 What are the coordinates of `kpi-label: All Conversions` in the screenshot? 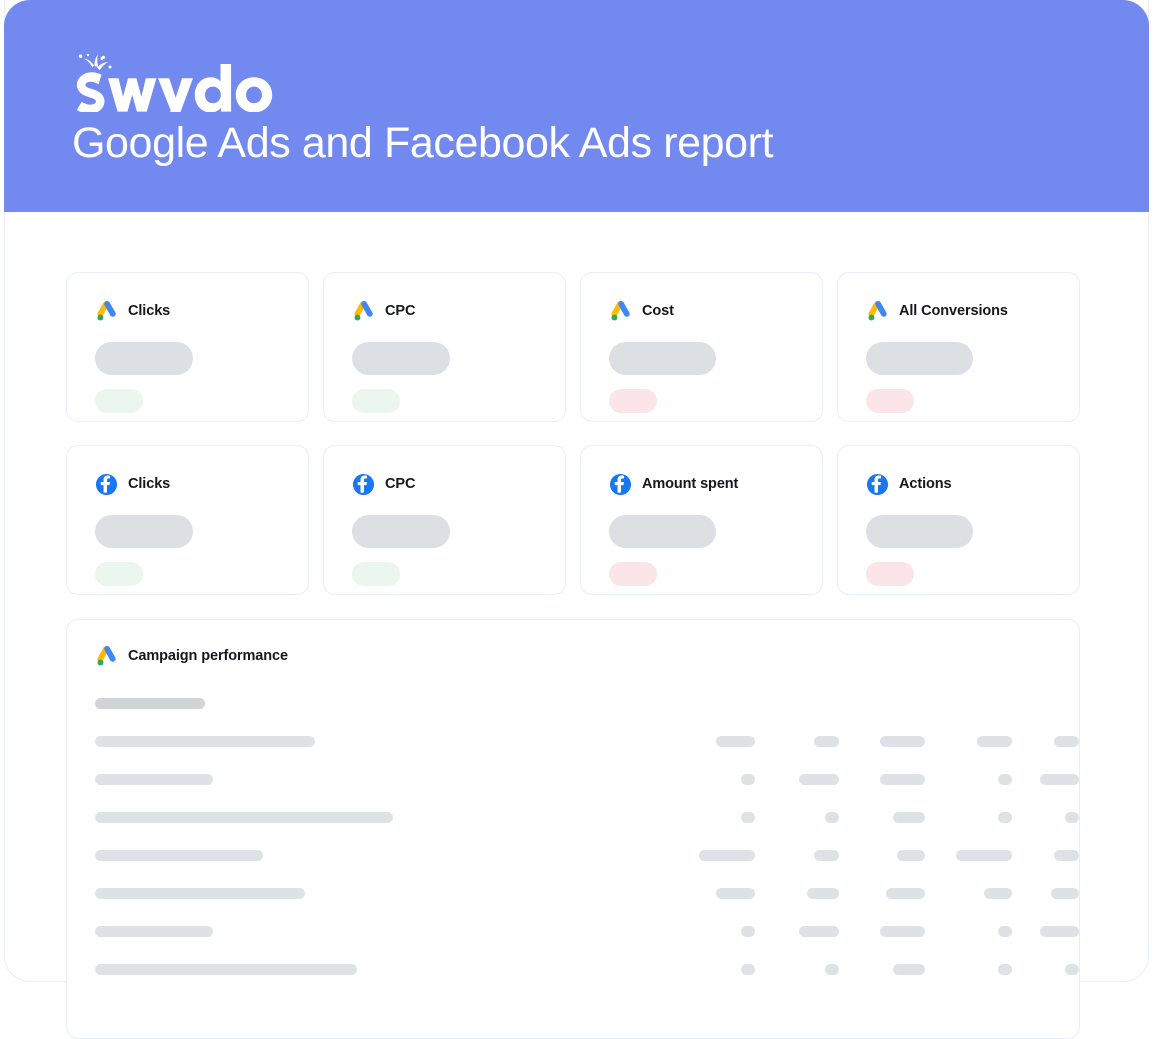 It's located at (953, 311).